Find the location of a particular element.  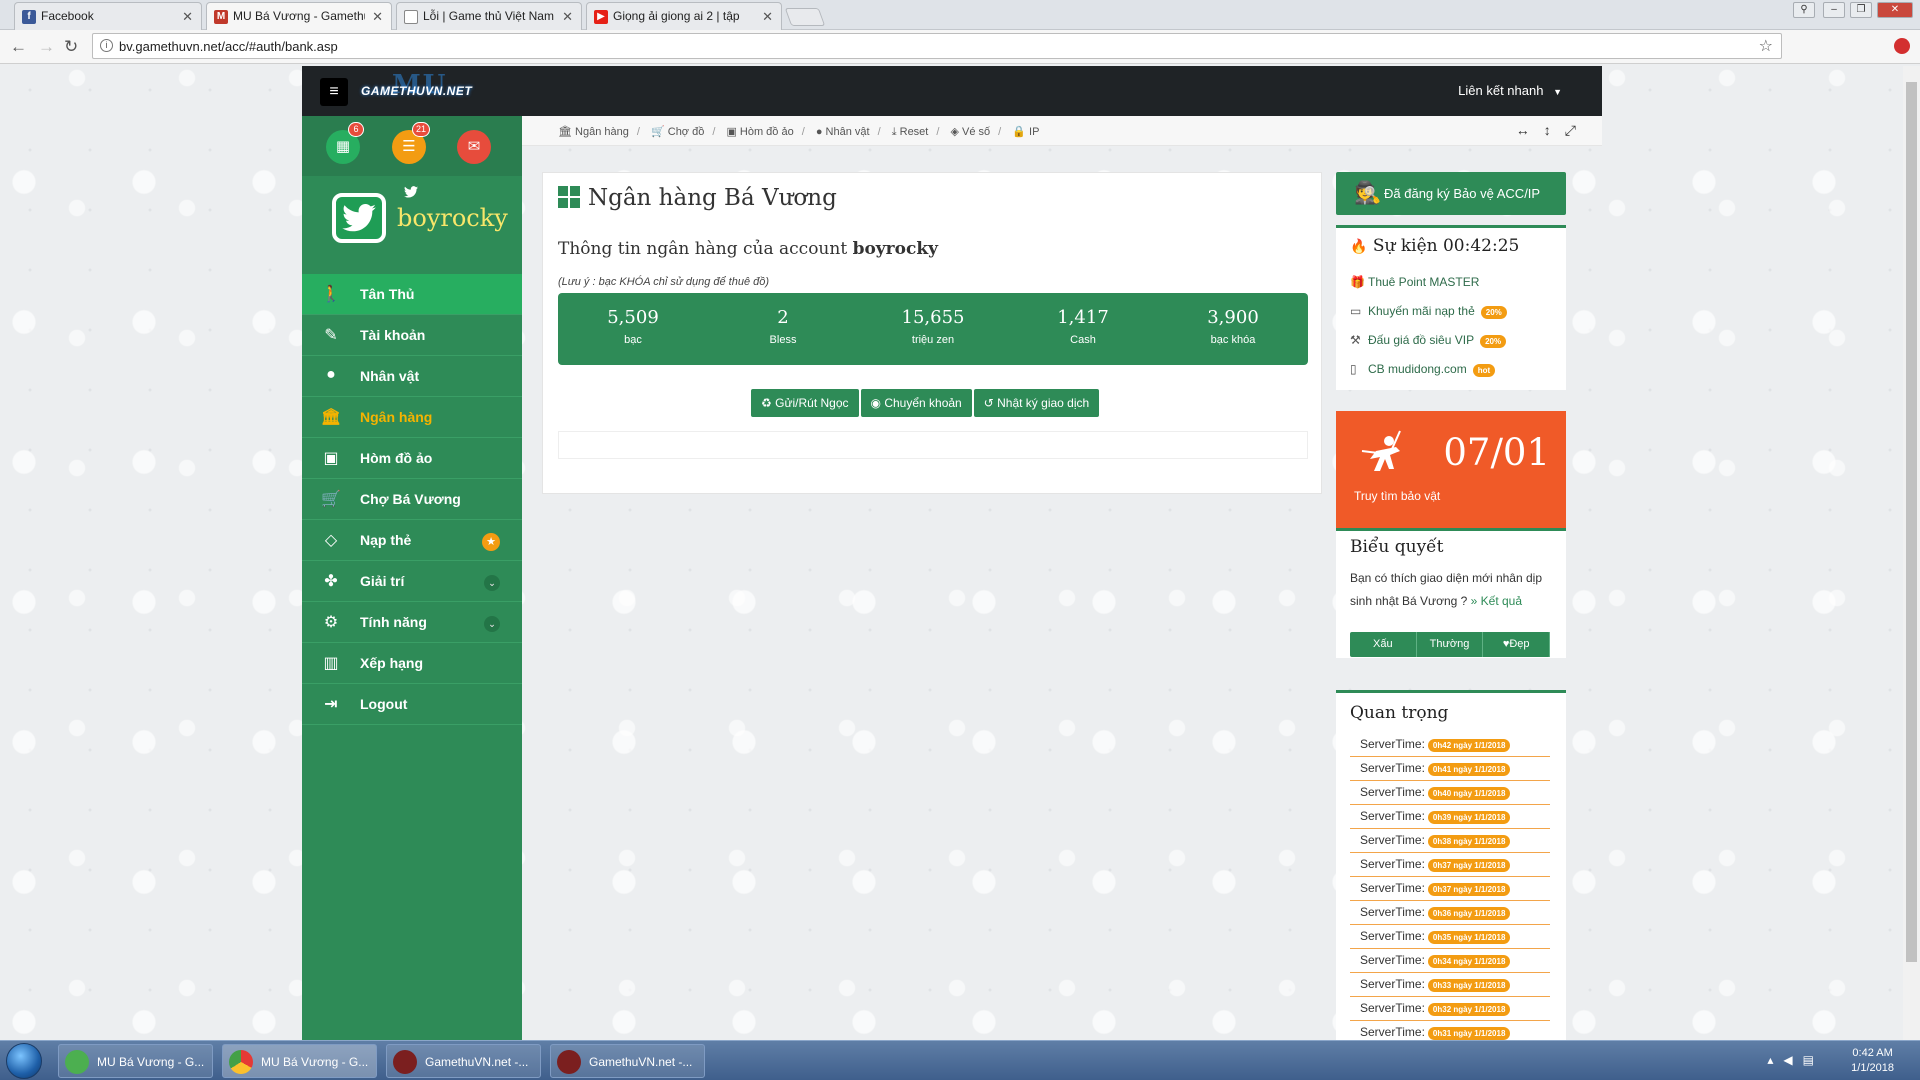

breadcrumb-label: Reset is located at coordinates (914, 132).